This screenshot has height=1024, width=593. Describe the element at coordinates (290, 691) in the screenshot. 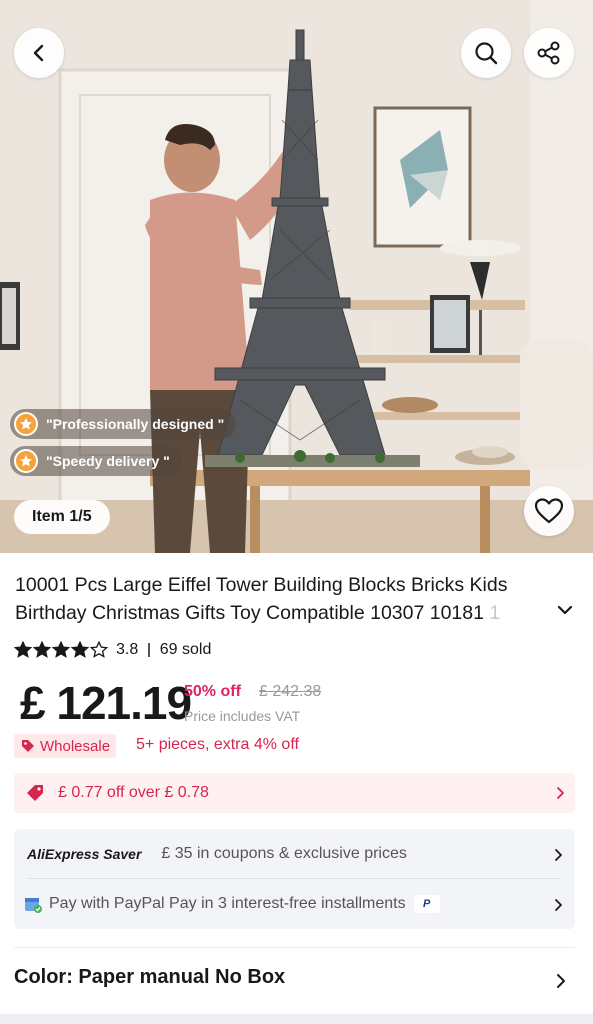

I see `original-price: £ 242.38` at that location.